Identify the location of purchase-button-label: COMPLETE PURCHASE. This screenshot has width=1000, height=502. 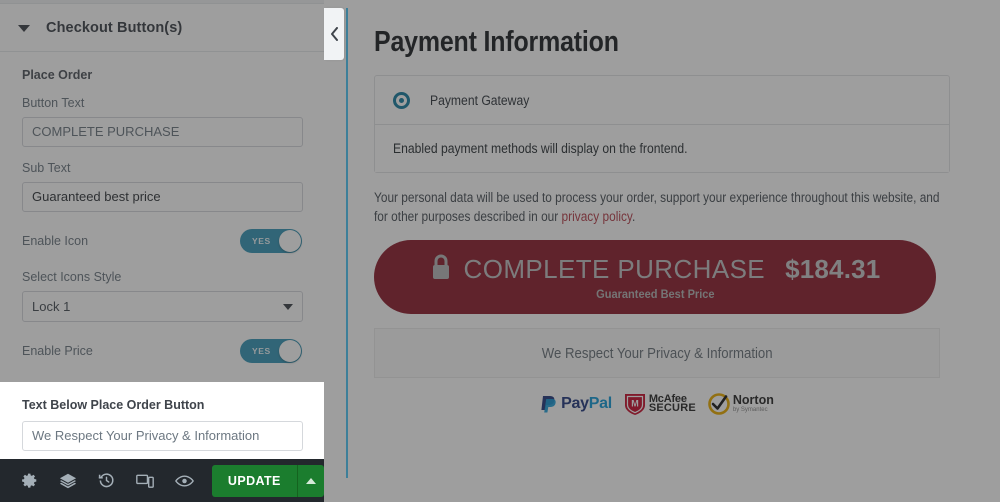
(614, 269).